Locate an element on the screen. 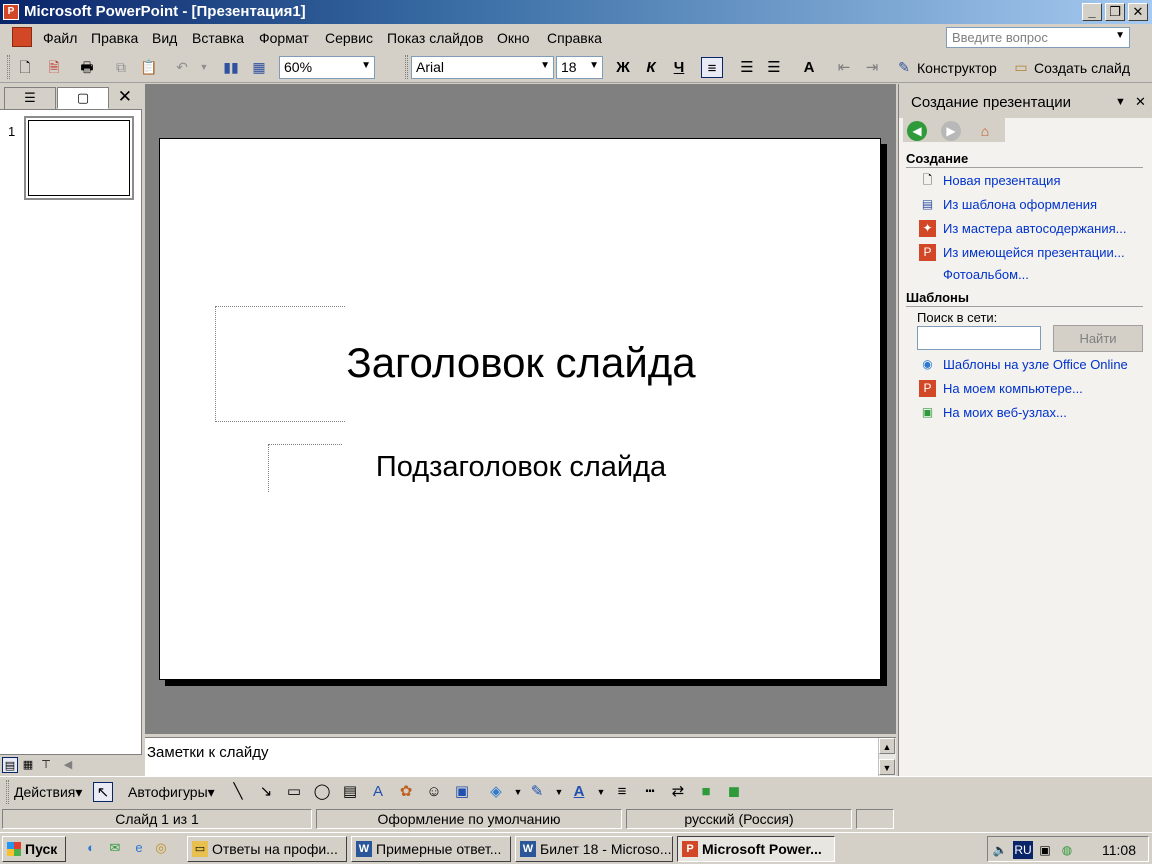  copy-icon: ⧉ is located at coordinates (121, 67).